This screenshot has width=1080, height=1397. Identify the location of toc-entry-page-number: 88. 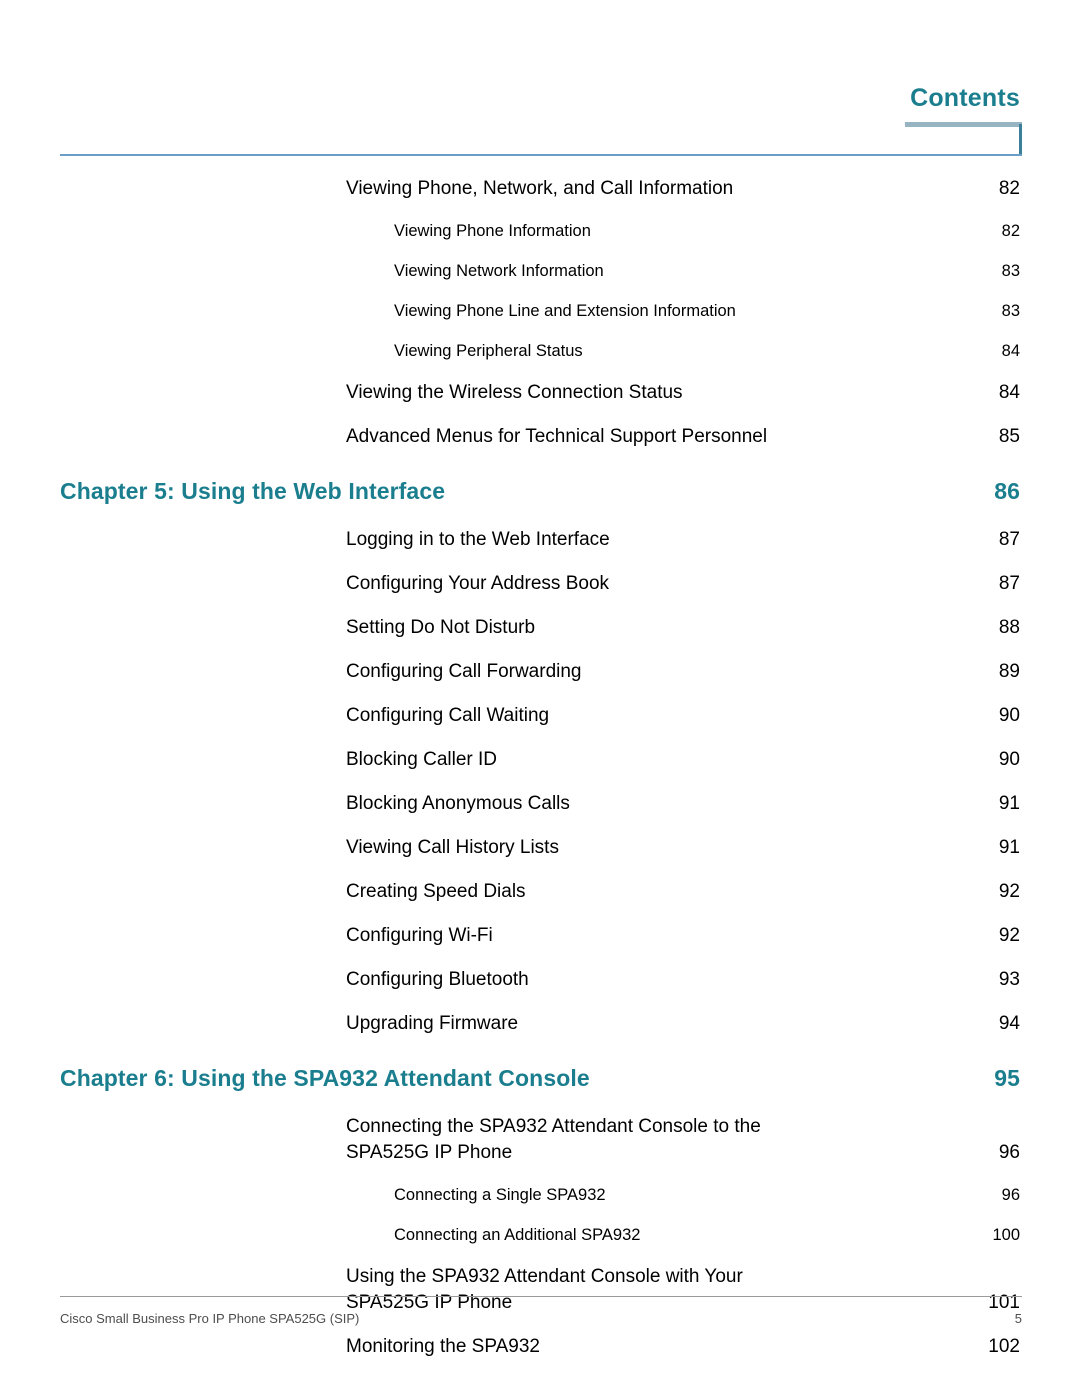
(1009, 627).